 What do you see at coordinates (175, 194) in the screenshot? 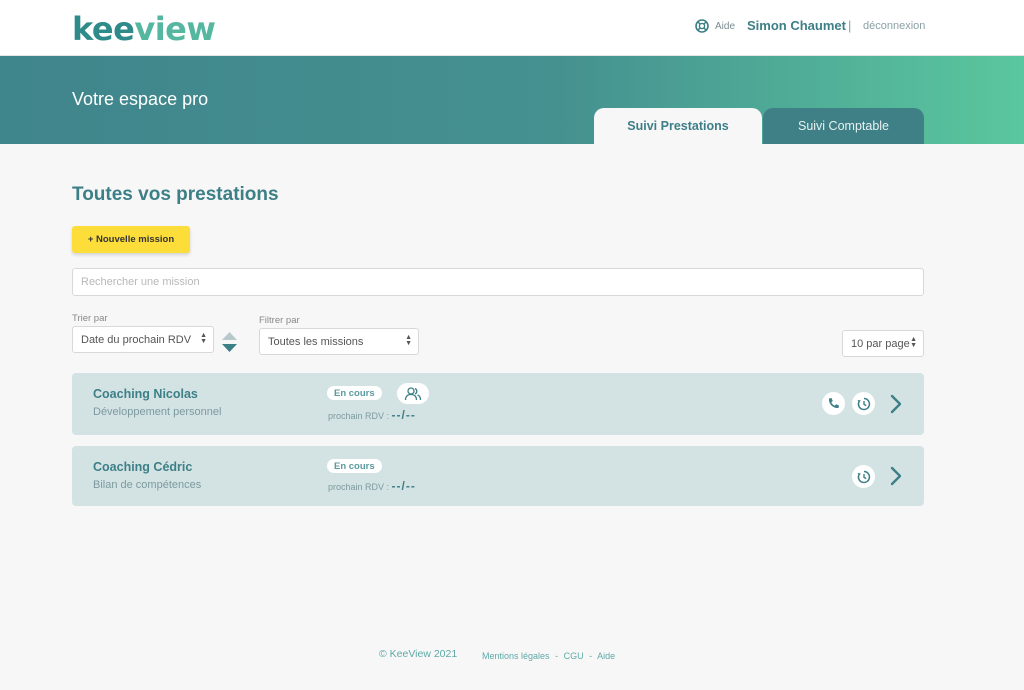
I see `page-title: Toutes vos prestations` at bounding box center [175, 194].